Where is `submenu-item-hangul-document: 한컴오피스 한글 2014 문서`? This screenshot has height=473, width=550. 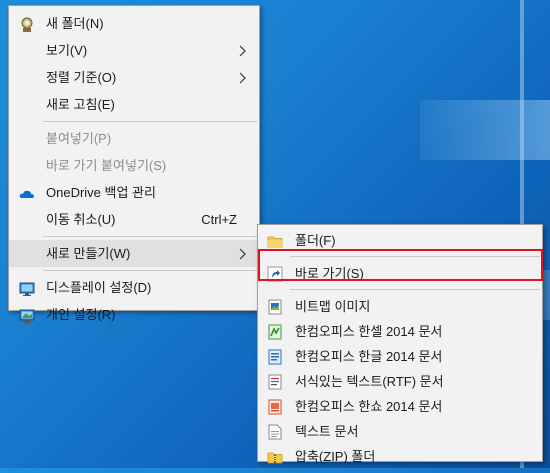
submenu-item-hangul-document: 한컴오피스 한글 2014 문서 is located at coordinates (400, 356).